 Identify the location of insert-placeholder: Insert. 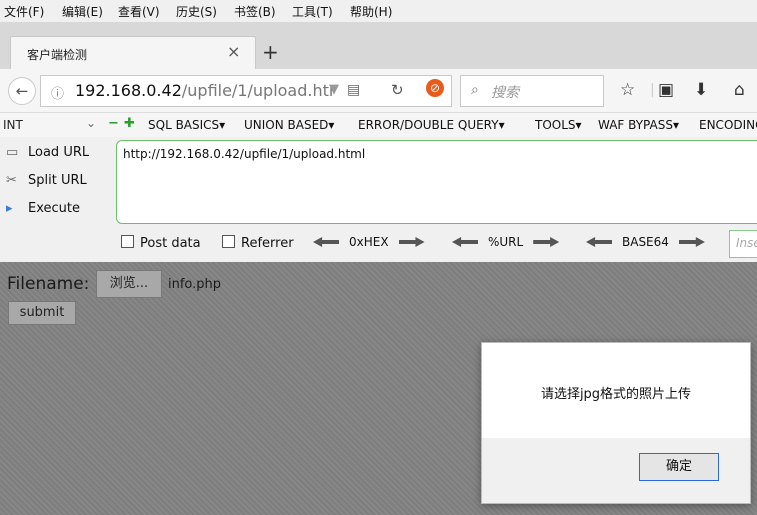
(746, 243).